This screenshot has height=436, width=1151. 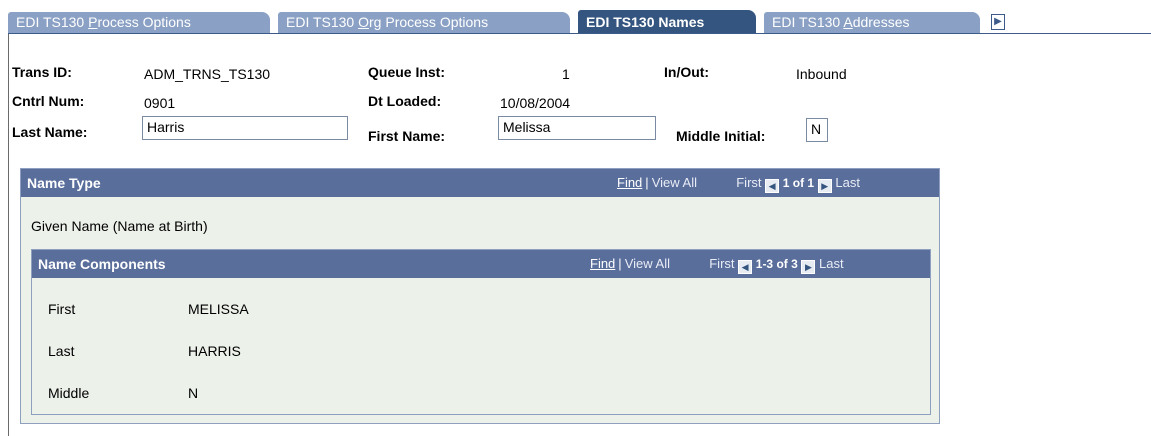 What do you see at coordinates (48, 101) in the screenshot?
I see `cntrl-num-label: Cntrl Num:` at bounding box center [48, 101].